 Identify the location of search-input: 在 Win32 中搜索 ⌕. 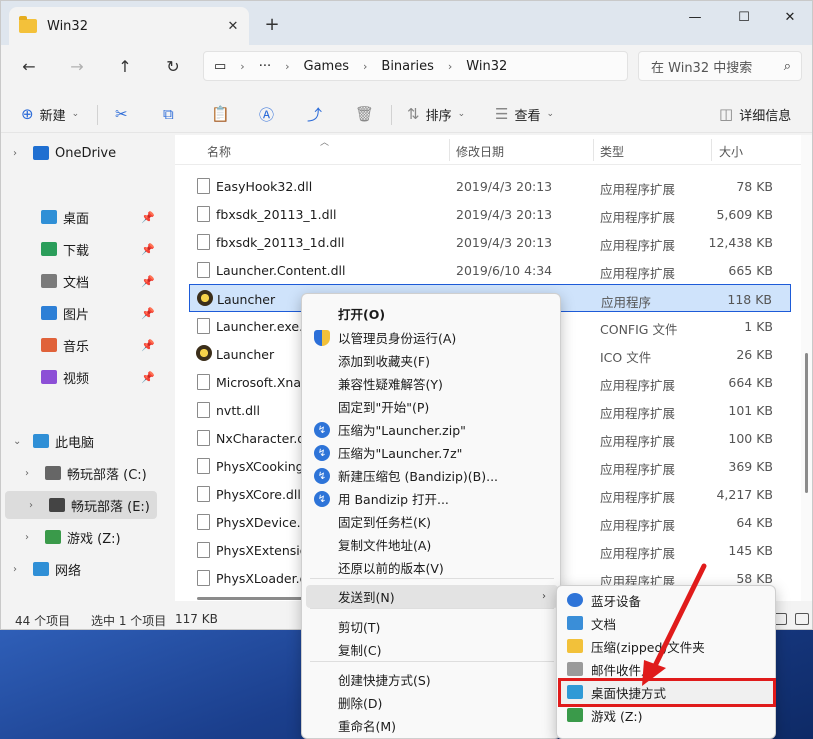
(720, 66).